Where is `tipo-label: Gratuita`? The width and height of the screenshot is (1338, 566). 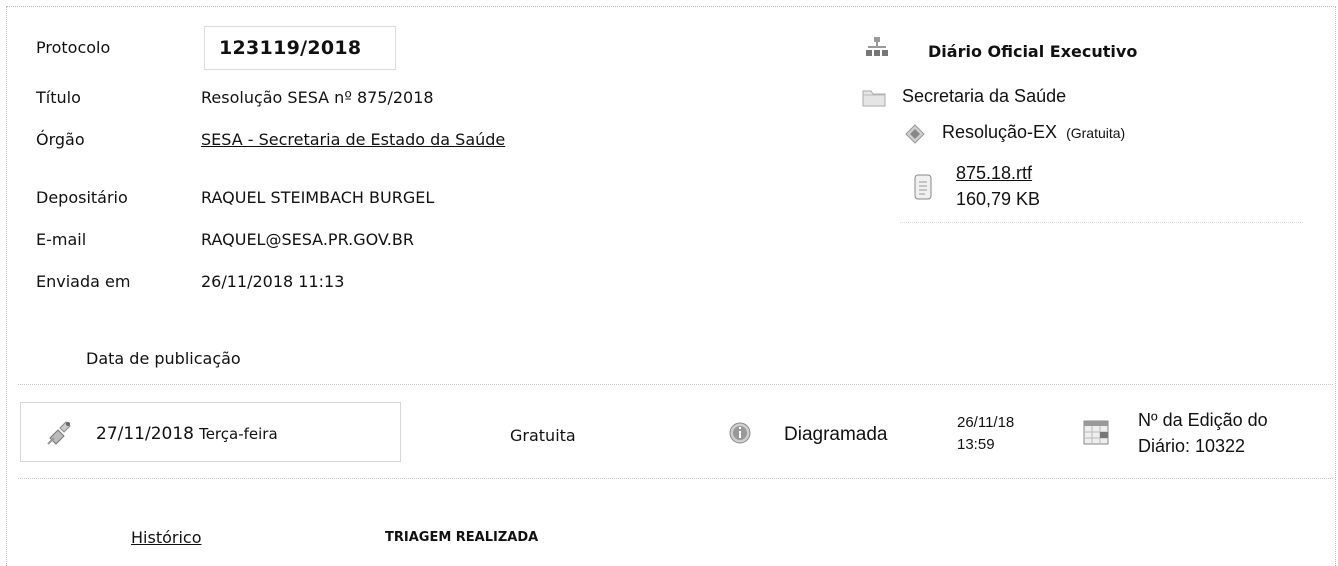
tipo-label: Gratuita is located at coordinates (543, 435).